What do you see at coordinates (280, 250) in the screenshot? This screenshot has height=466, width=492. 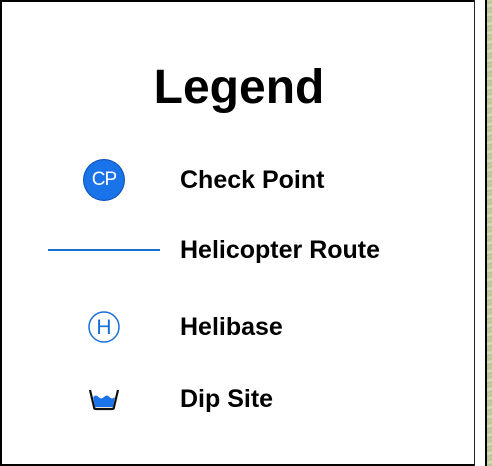 I see `legend-item-label: Helicopter Route` at bounding box center [280, 250].